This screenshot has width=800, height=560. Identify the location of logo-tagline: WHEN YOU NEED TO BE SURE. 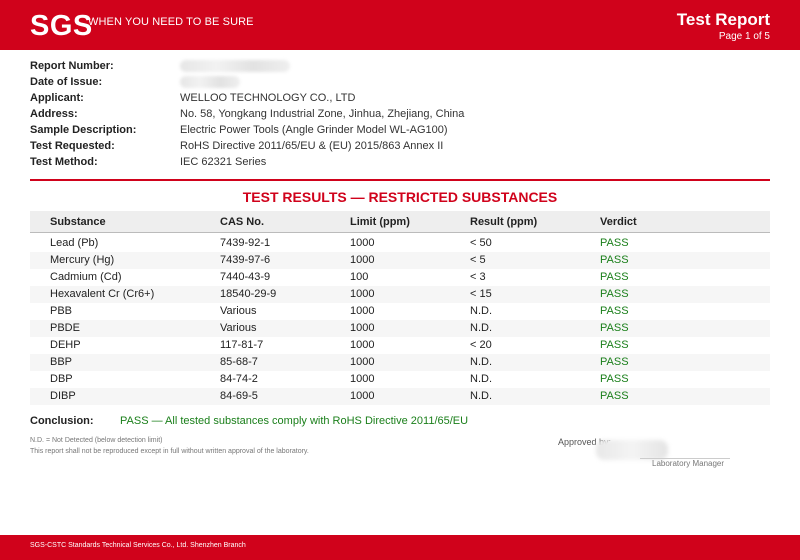
(171, 22).